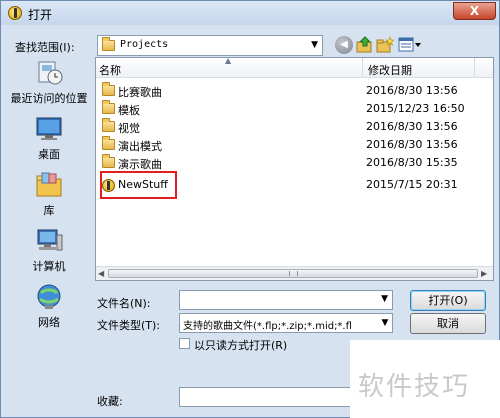 This screenshot has width=500, height=418. Describe the element at coordinates (49, 266) in the screenshot. I see `place-label: 计算机` at that location.